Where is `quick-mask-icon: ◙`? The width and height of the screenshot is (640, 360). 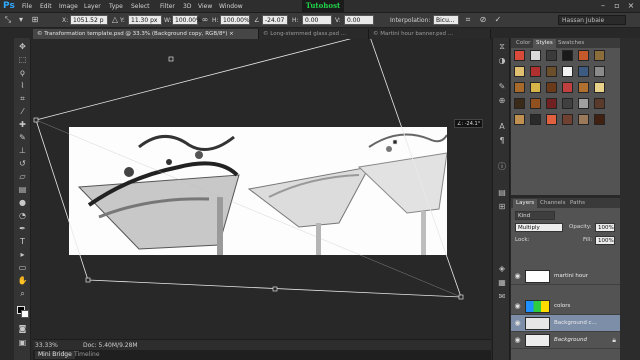
quick-mask-icon: ◙ is located at coordinates (22, 329).